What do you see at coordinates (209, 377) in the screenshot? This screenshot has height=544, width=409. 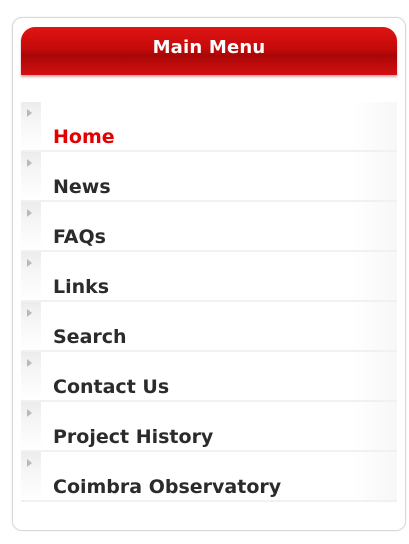 I see `menu-item-contact-us: Contact Us` at bounding box center [209, 377].